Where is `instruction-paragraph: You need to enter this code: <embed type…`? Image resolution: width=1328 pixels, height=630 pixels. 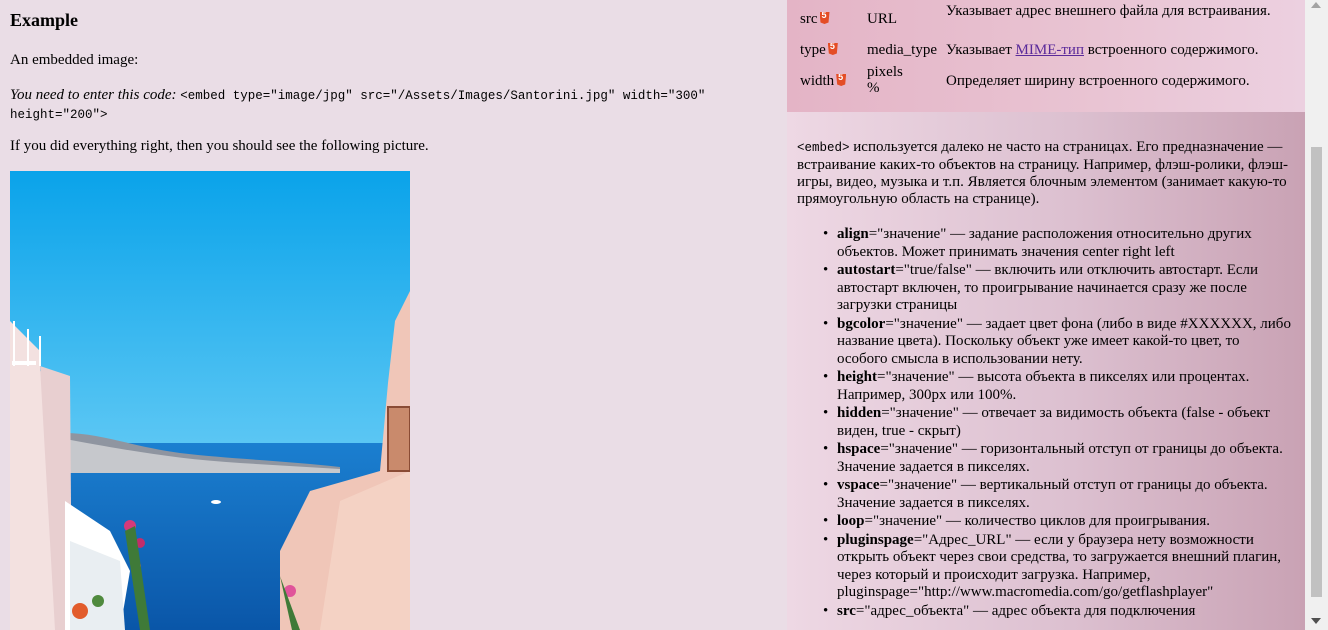
instruction-paragraph: You need to enter this code: <embed type… is located at coordinates (370, 105).